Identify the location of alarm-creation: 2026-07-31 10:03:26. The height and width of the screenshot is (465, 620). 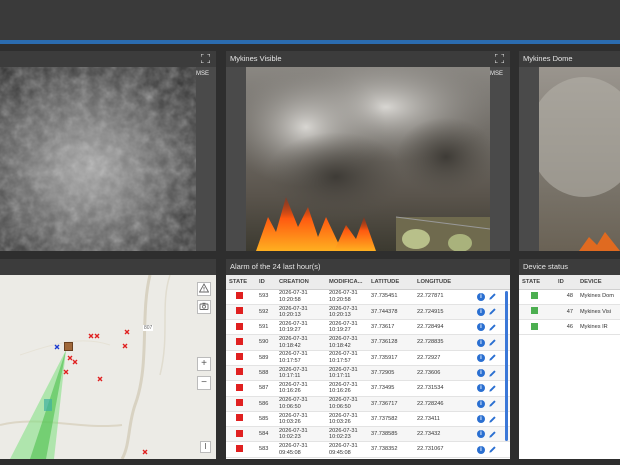
(301, 419).